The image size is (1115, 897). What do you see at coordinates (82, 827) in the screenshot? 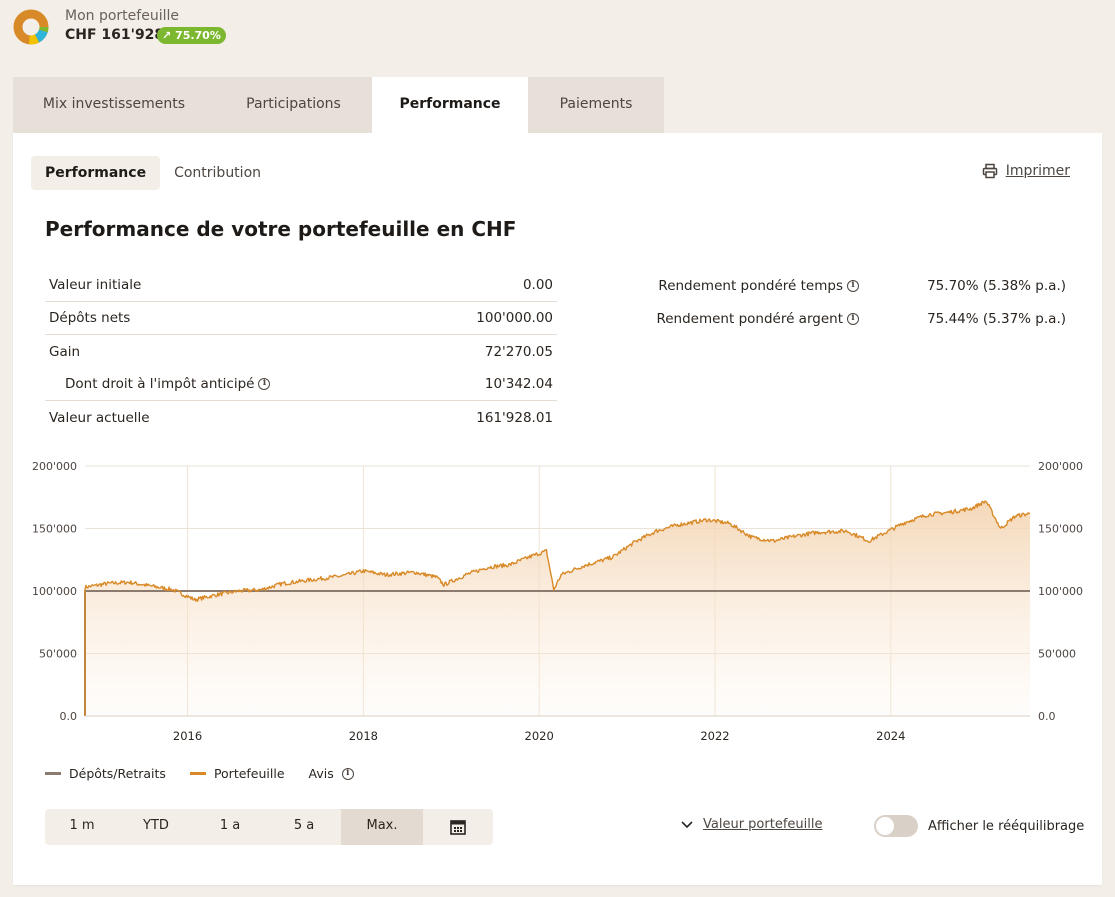
I see `range-1m-button: 1 m` at bounding box center [82, 827].